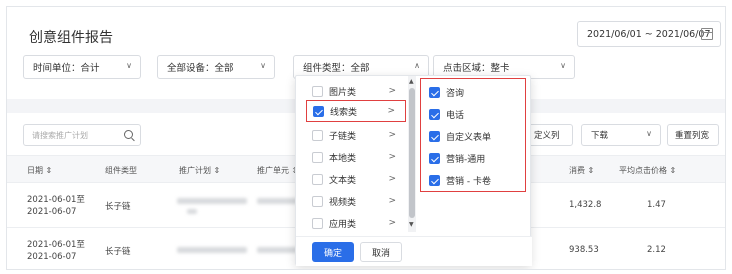  What do you see at coordinates (411, 81) in the screenshot?
I see `scroll-up-icon: ▲` at bounding box center [411, 81].